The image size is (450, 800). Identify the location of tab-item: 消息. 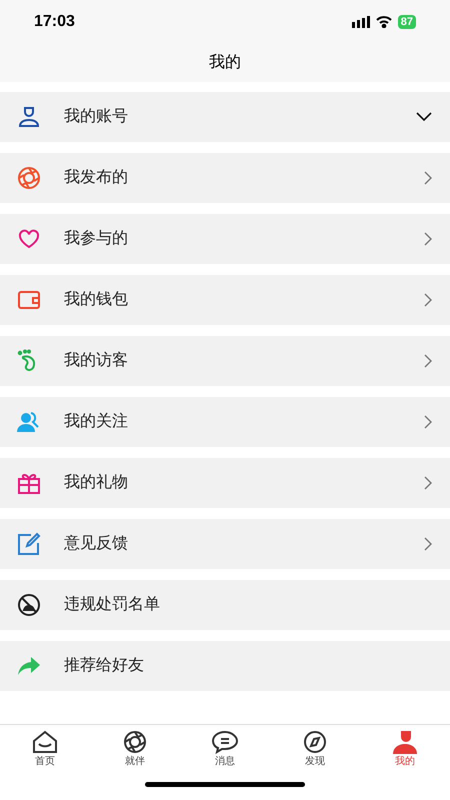
(225, 747).